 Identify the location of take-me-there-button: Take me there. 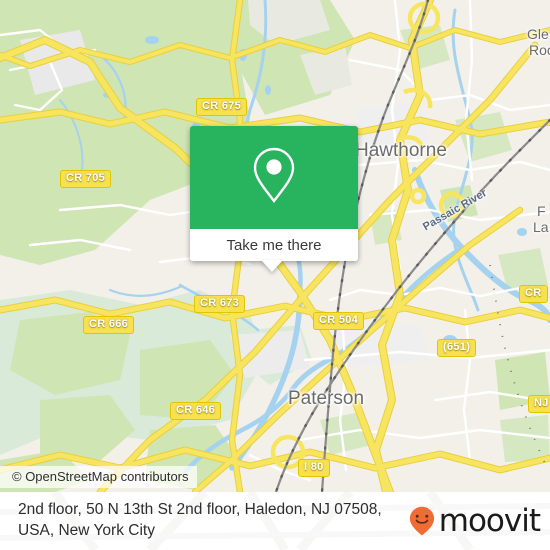
(274, 245).